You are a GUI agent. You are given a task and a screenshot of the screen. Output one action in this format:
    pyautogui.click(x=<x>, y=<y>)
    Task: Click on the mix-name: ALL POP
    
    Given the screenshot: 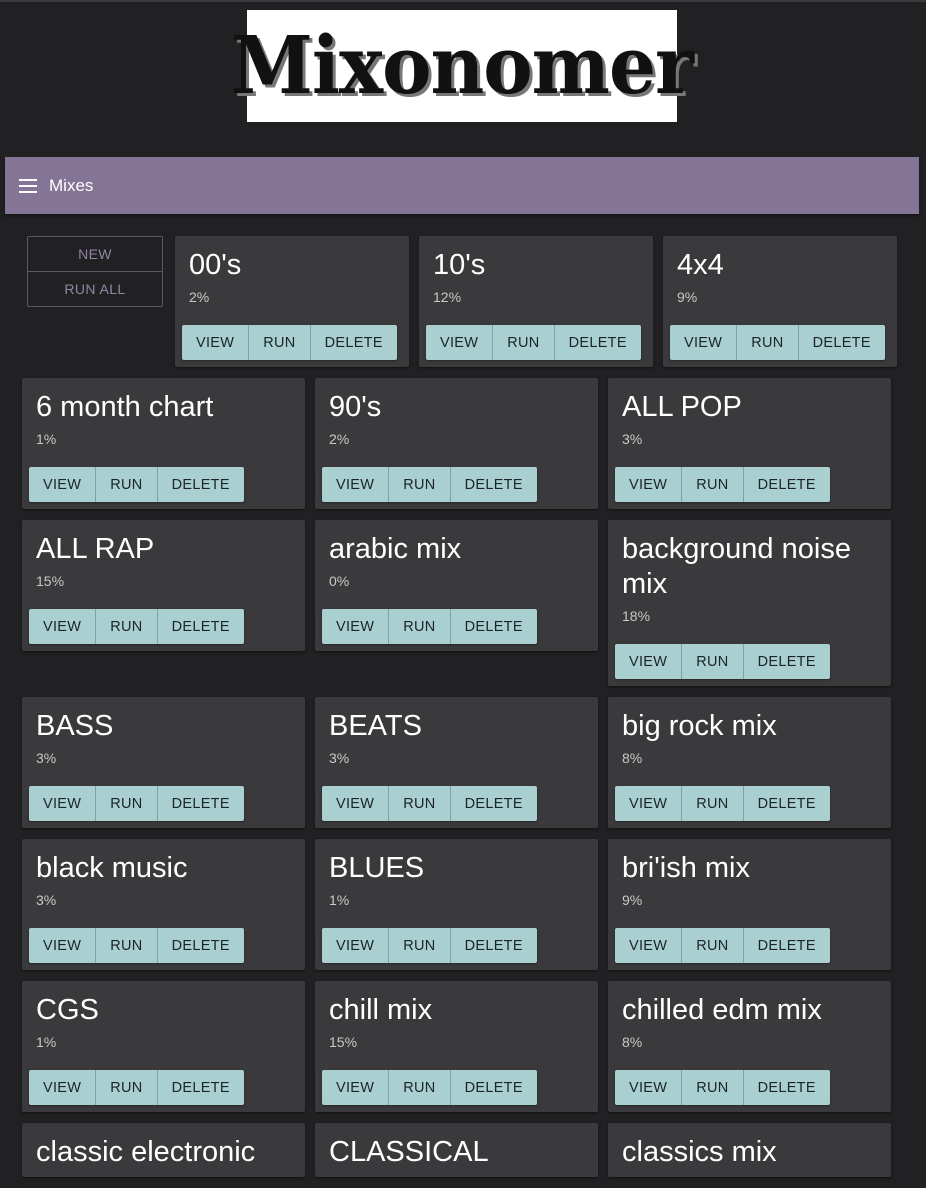 What is the action you would take?
    pyautogui.click(x=749, y=407)
    